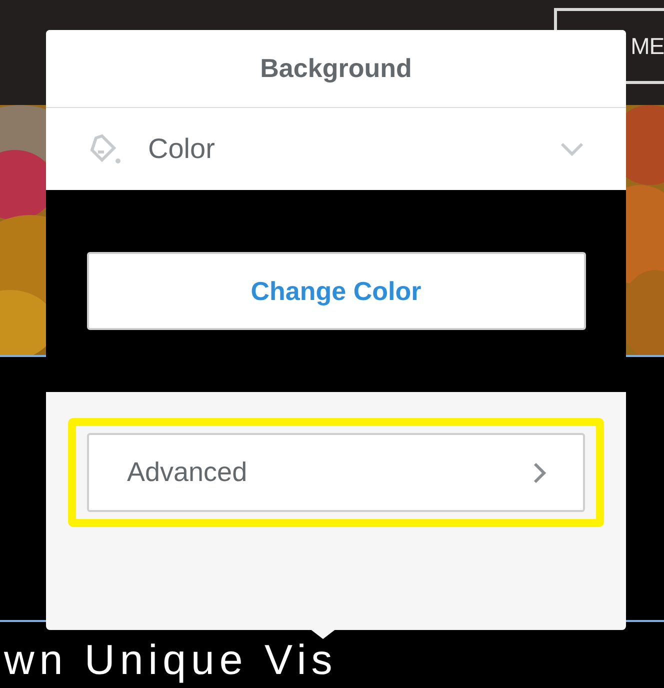 The width and height of the screenshot is (664, 688). What do you see at coordinates (171, 659) in the screenshot?
I see `headline: wn Unique Vis` at bounding box center [171, 659].